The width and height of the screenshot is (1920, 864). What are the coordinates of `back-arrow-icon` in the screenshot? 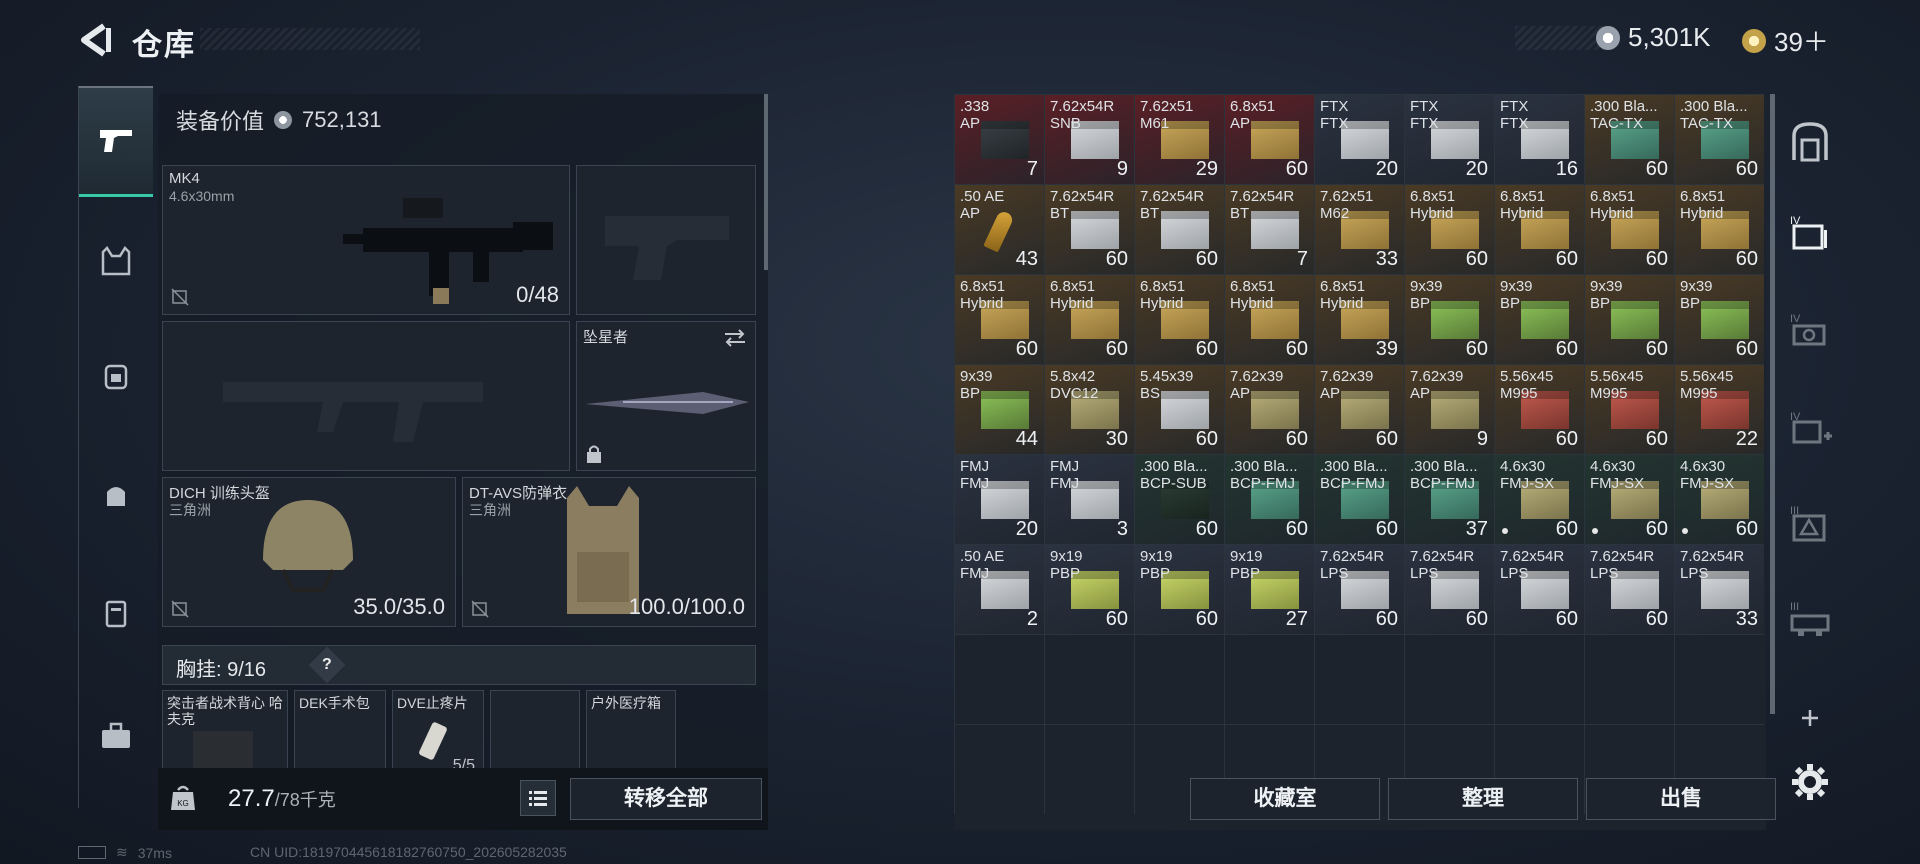 It's located at (96, 40).